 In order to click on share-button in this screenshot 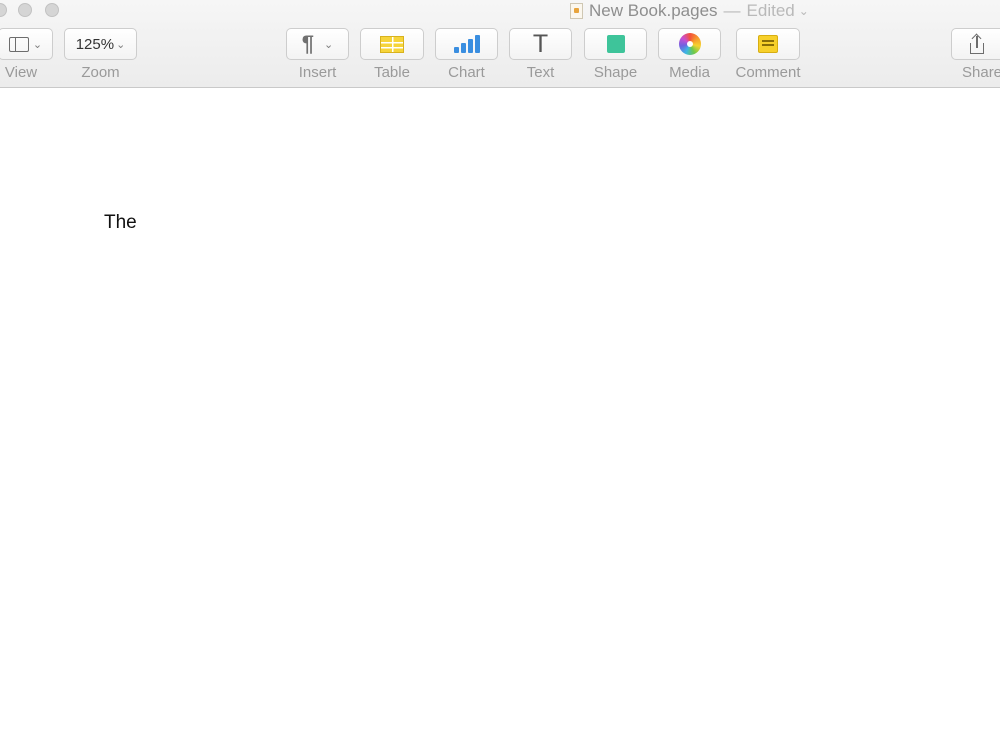, I will do `click(975, 44)`.